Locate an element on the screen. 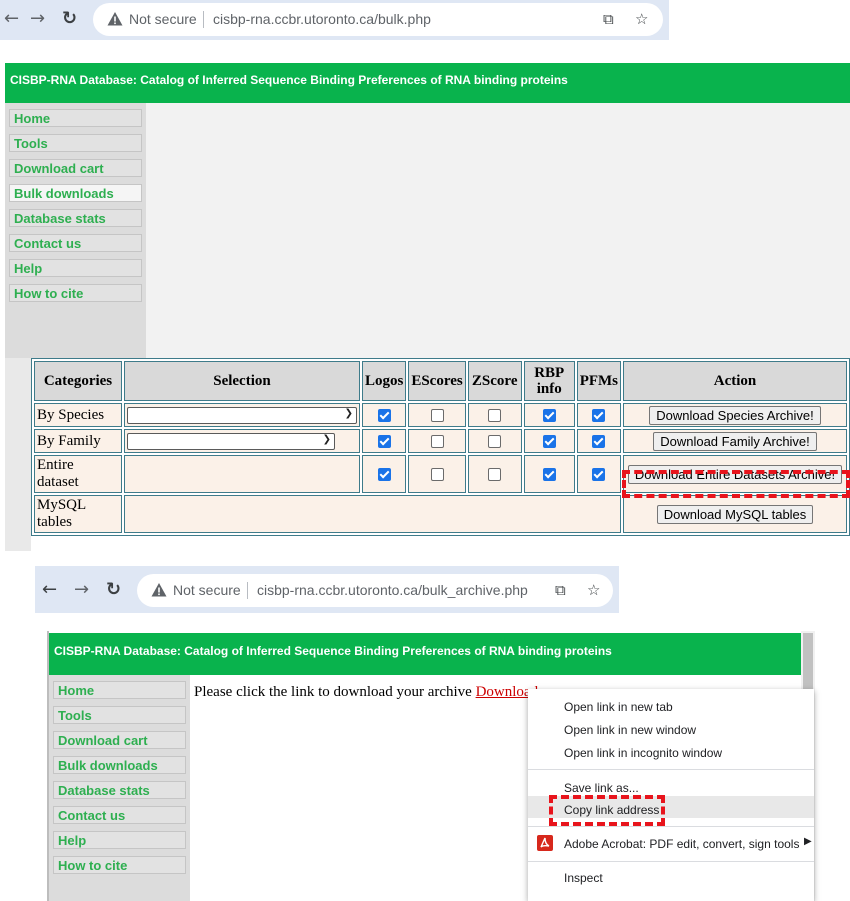 Image resolution: width=850 pixels, height=901 pixels. category-cell: MySQL tables is located at coordinates (78, 514).